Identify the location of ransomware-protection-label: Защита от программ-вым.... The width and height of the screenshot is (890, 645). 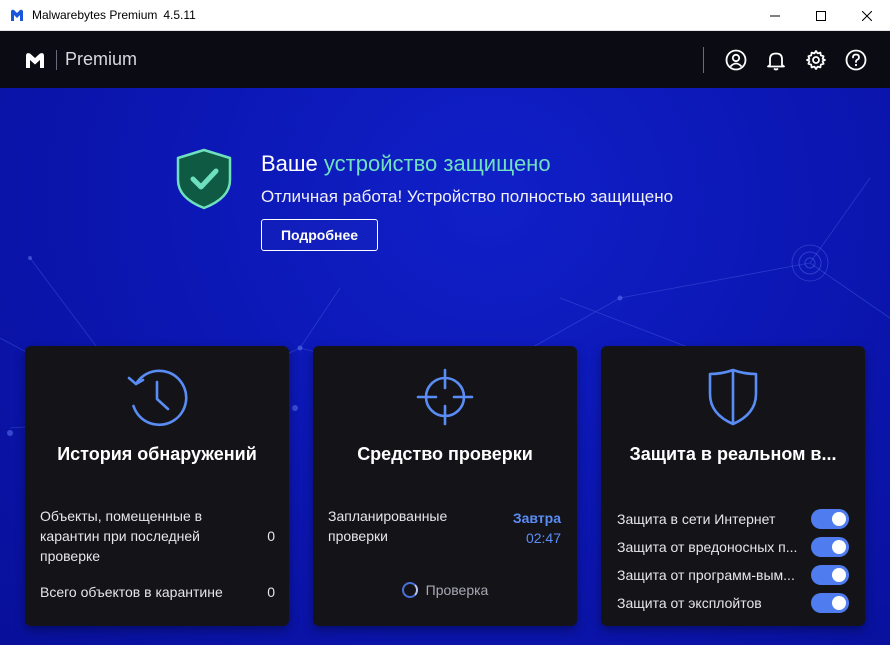
(706, 575).